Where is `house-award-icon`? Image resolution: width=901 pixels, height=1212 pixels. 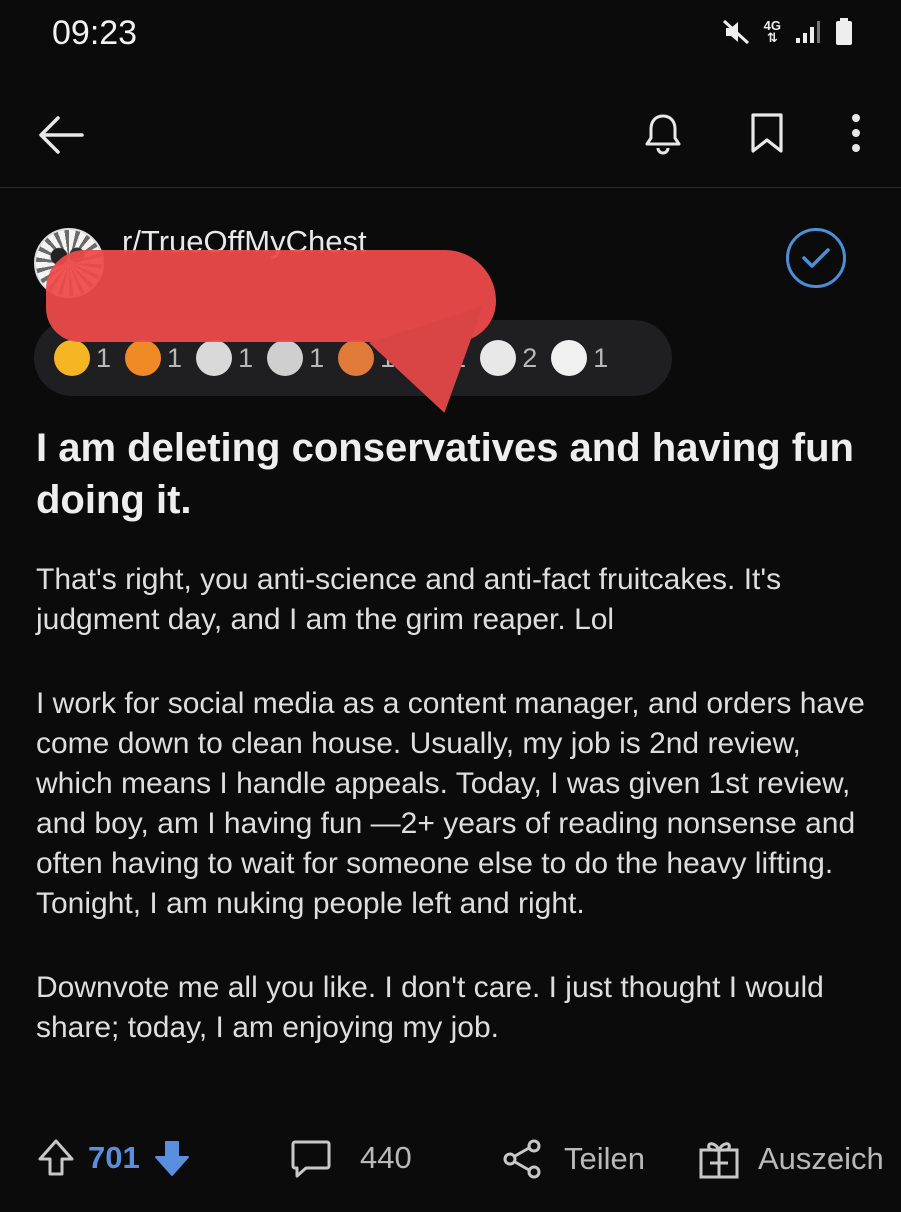
house-award-icon is located at coordinates (356, 358).